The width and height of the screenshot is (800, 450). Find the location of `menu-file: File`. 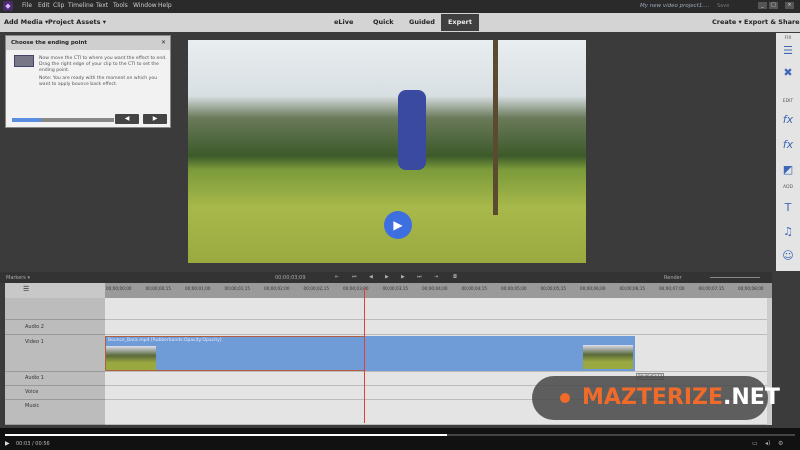

menu-file: File is located at coordinates (27, 5).